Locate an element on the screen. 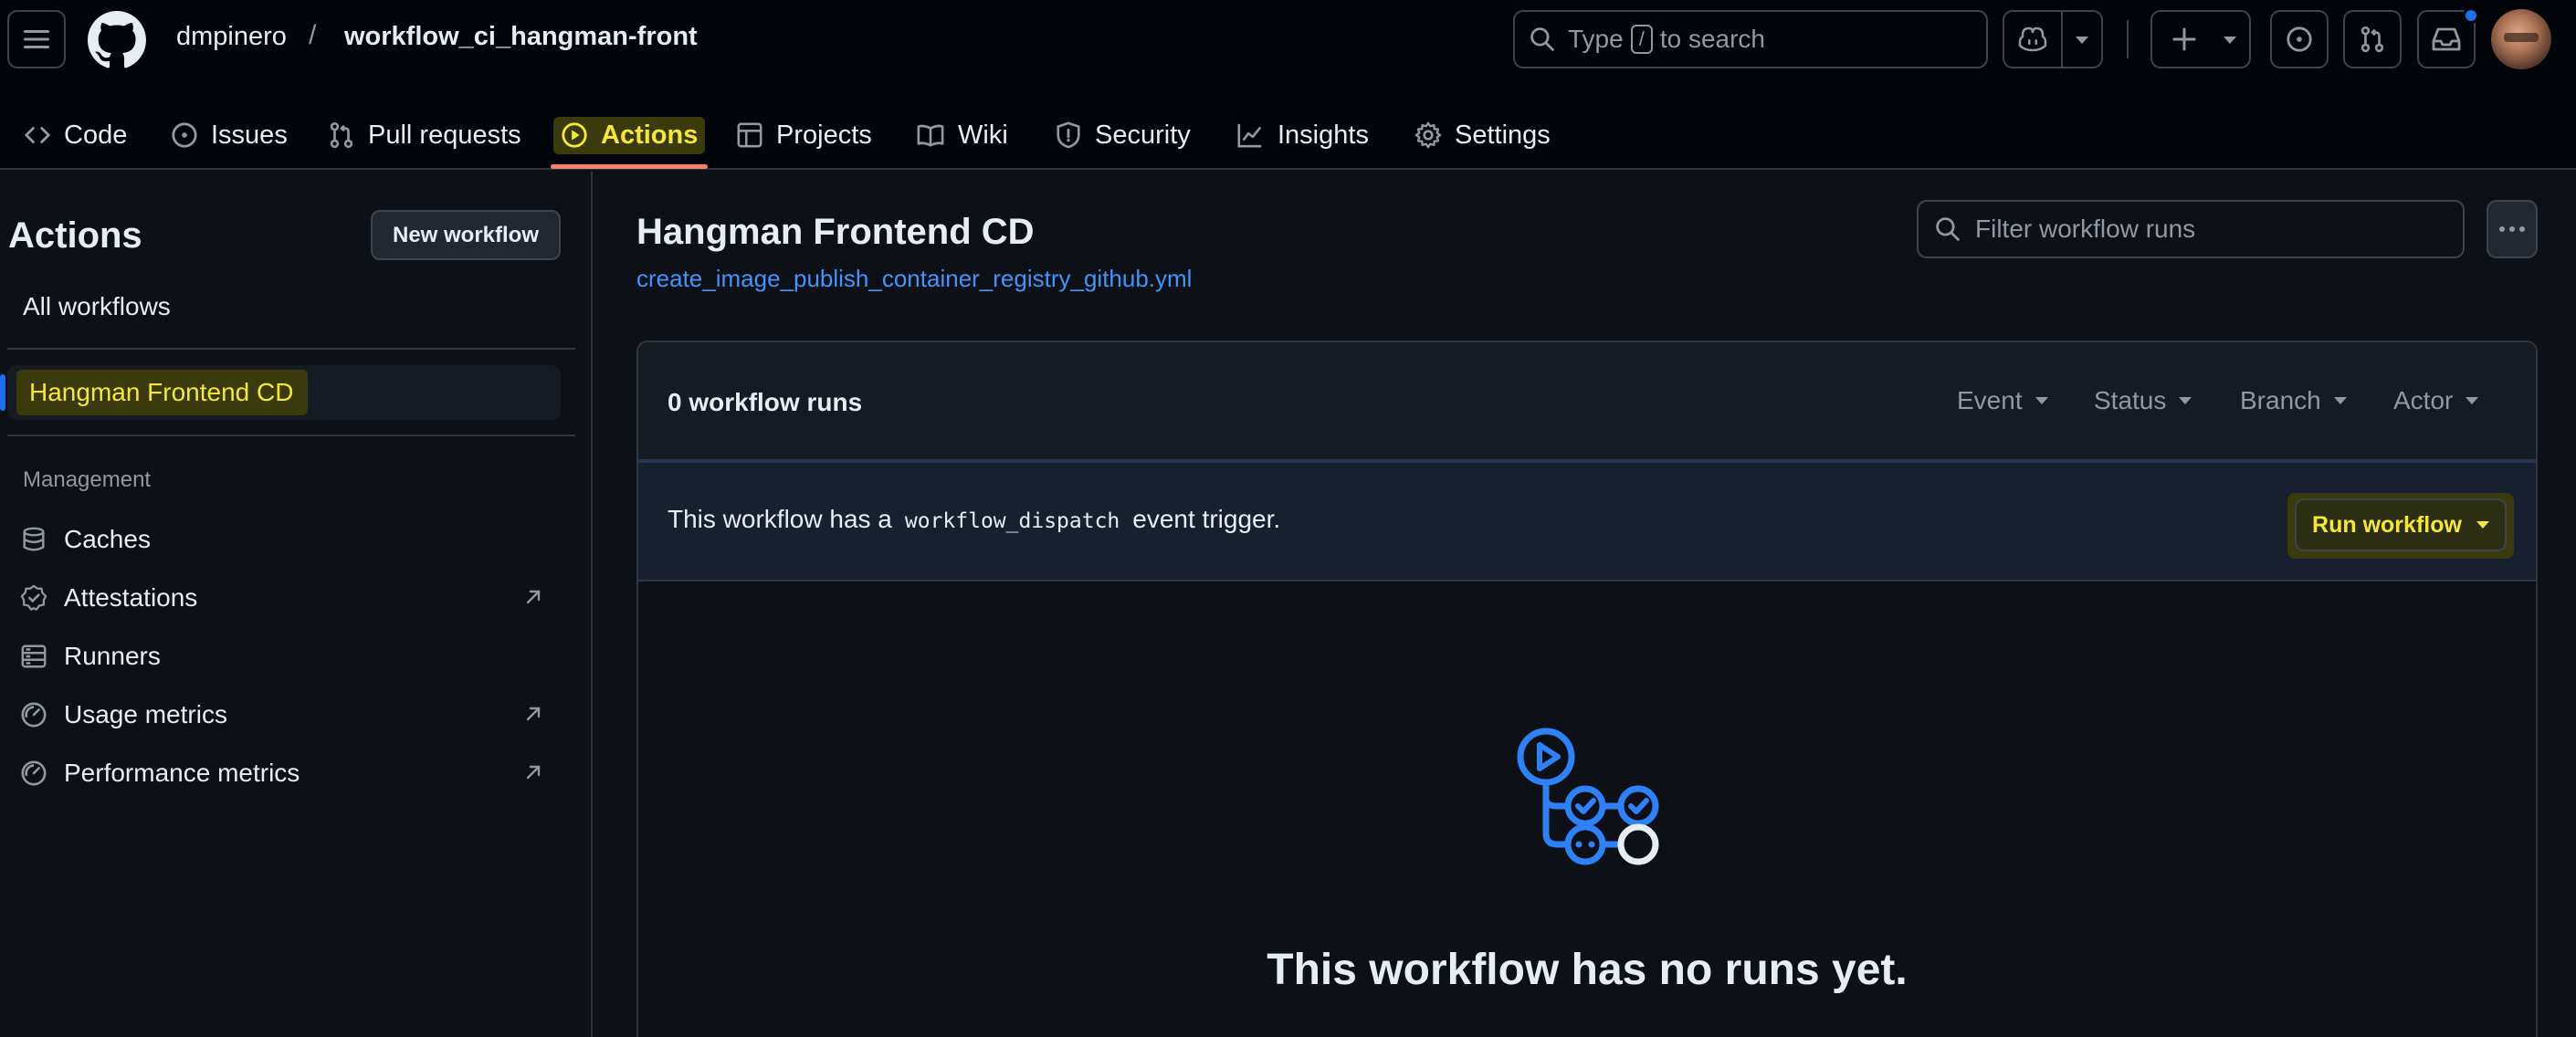 This screenshot has height=1037, width=2576. status-filter-label: Status is located at coordinates (2130, 400).